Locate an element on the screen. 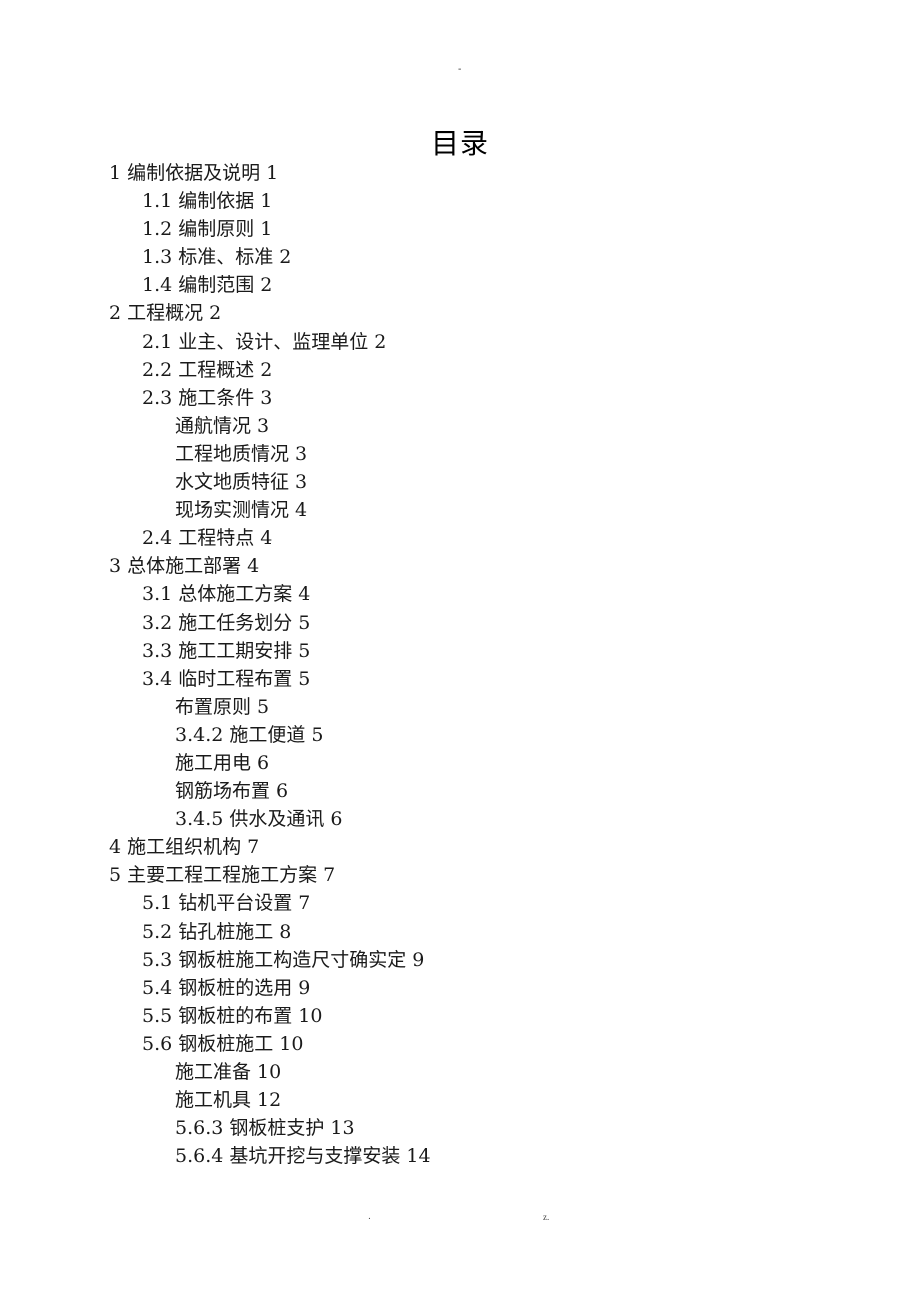  toc-entry-level-2: 2.4 工程特点 4 is located at coordinates (460, 538).